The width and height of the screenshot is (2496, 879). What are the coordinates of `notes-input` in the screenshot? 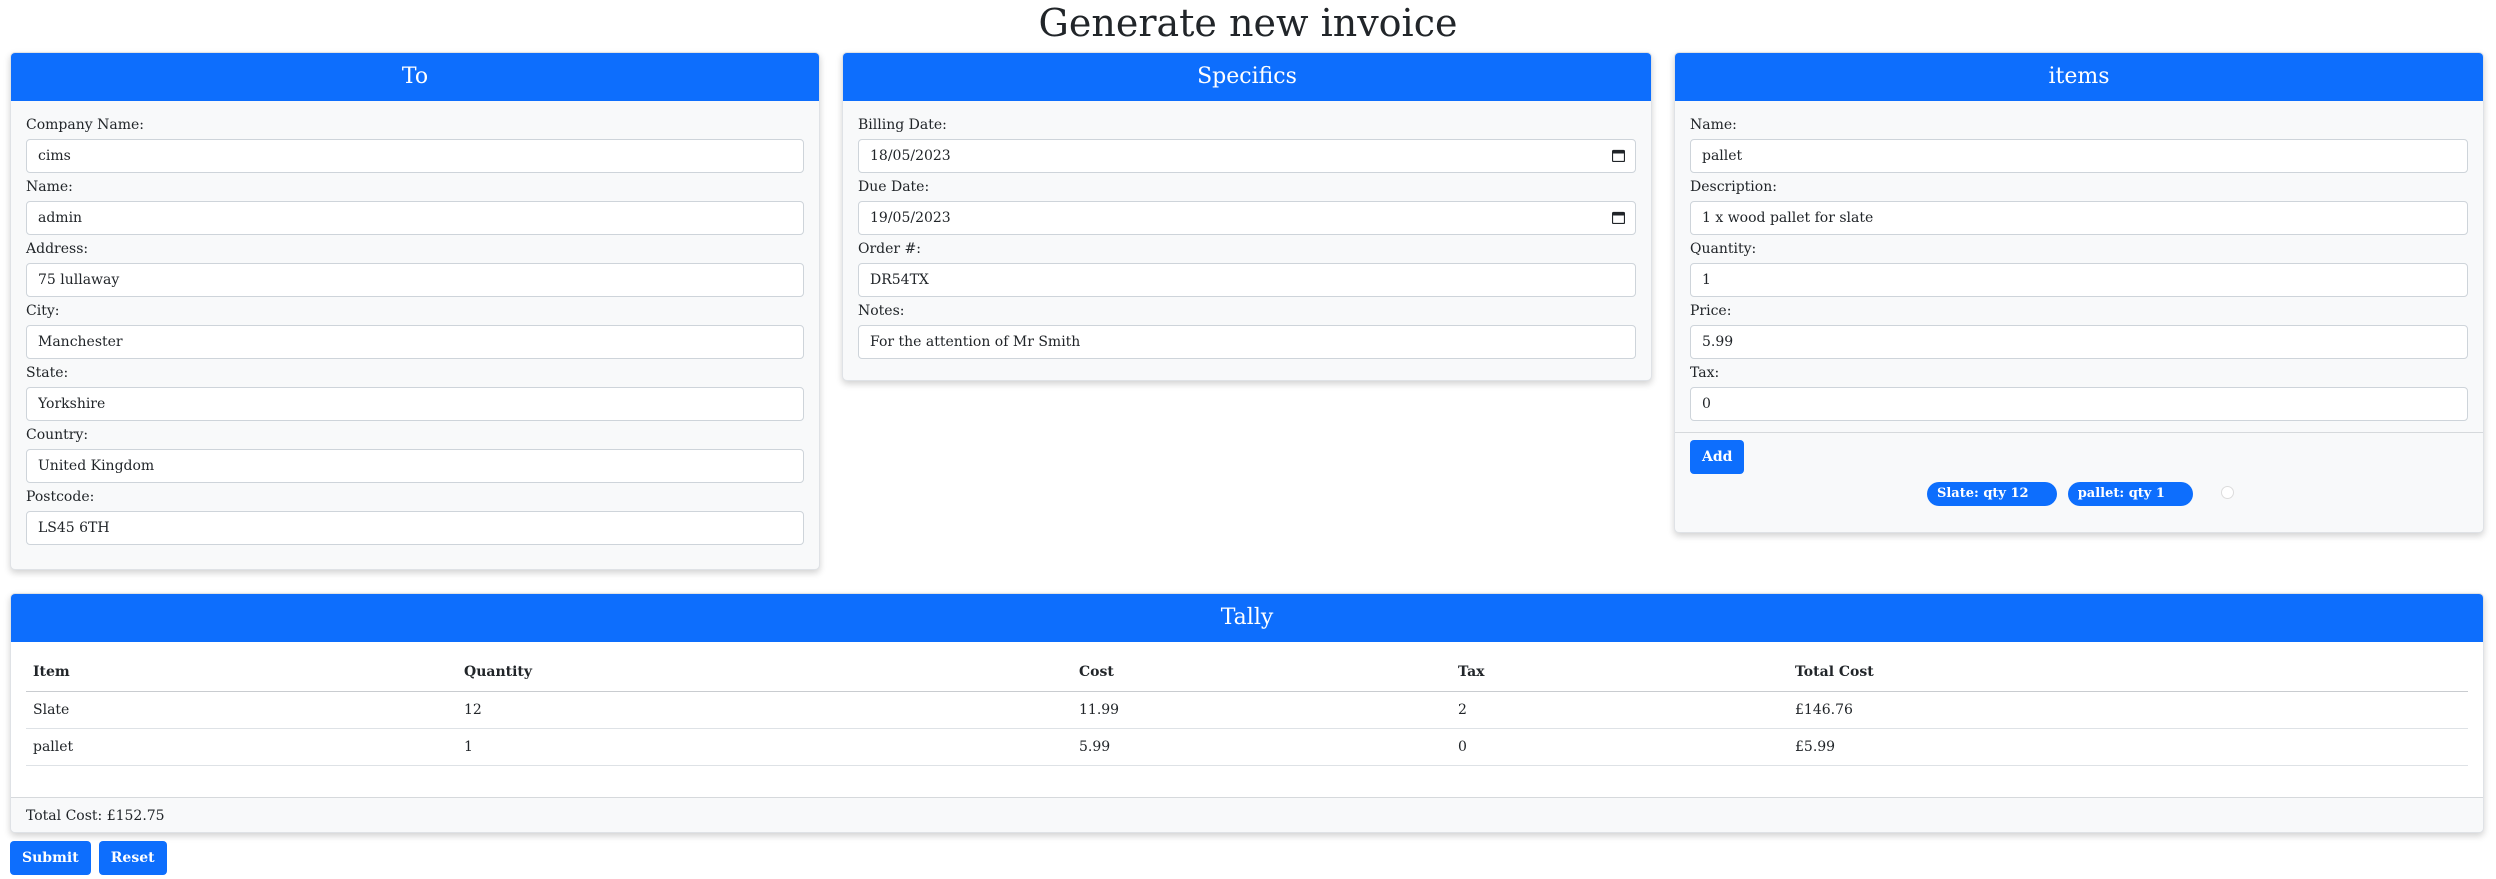 It's located at (1247, 342).